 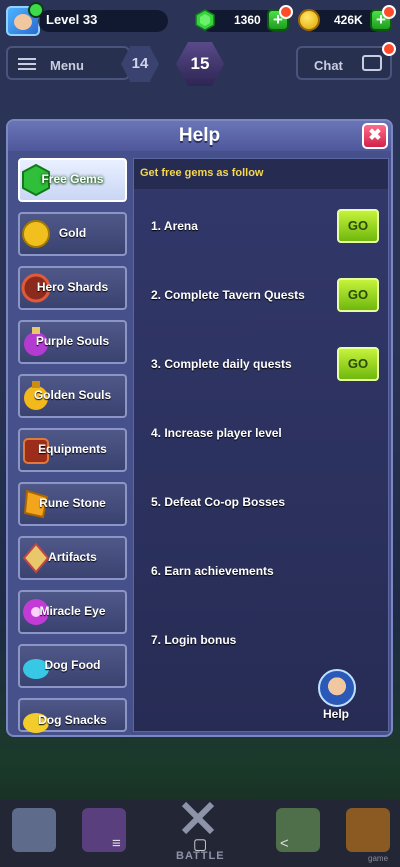 I want to click on panel-header: Get free gems as follow, so click(x=261, y=174).